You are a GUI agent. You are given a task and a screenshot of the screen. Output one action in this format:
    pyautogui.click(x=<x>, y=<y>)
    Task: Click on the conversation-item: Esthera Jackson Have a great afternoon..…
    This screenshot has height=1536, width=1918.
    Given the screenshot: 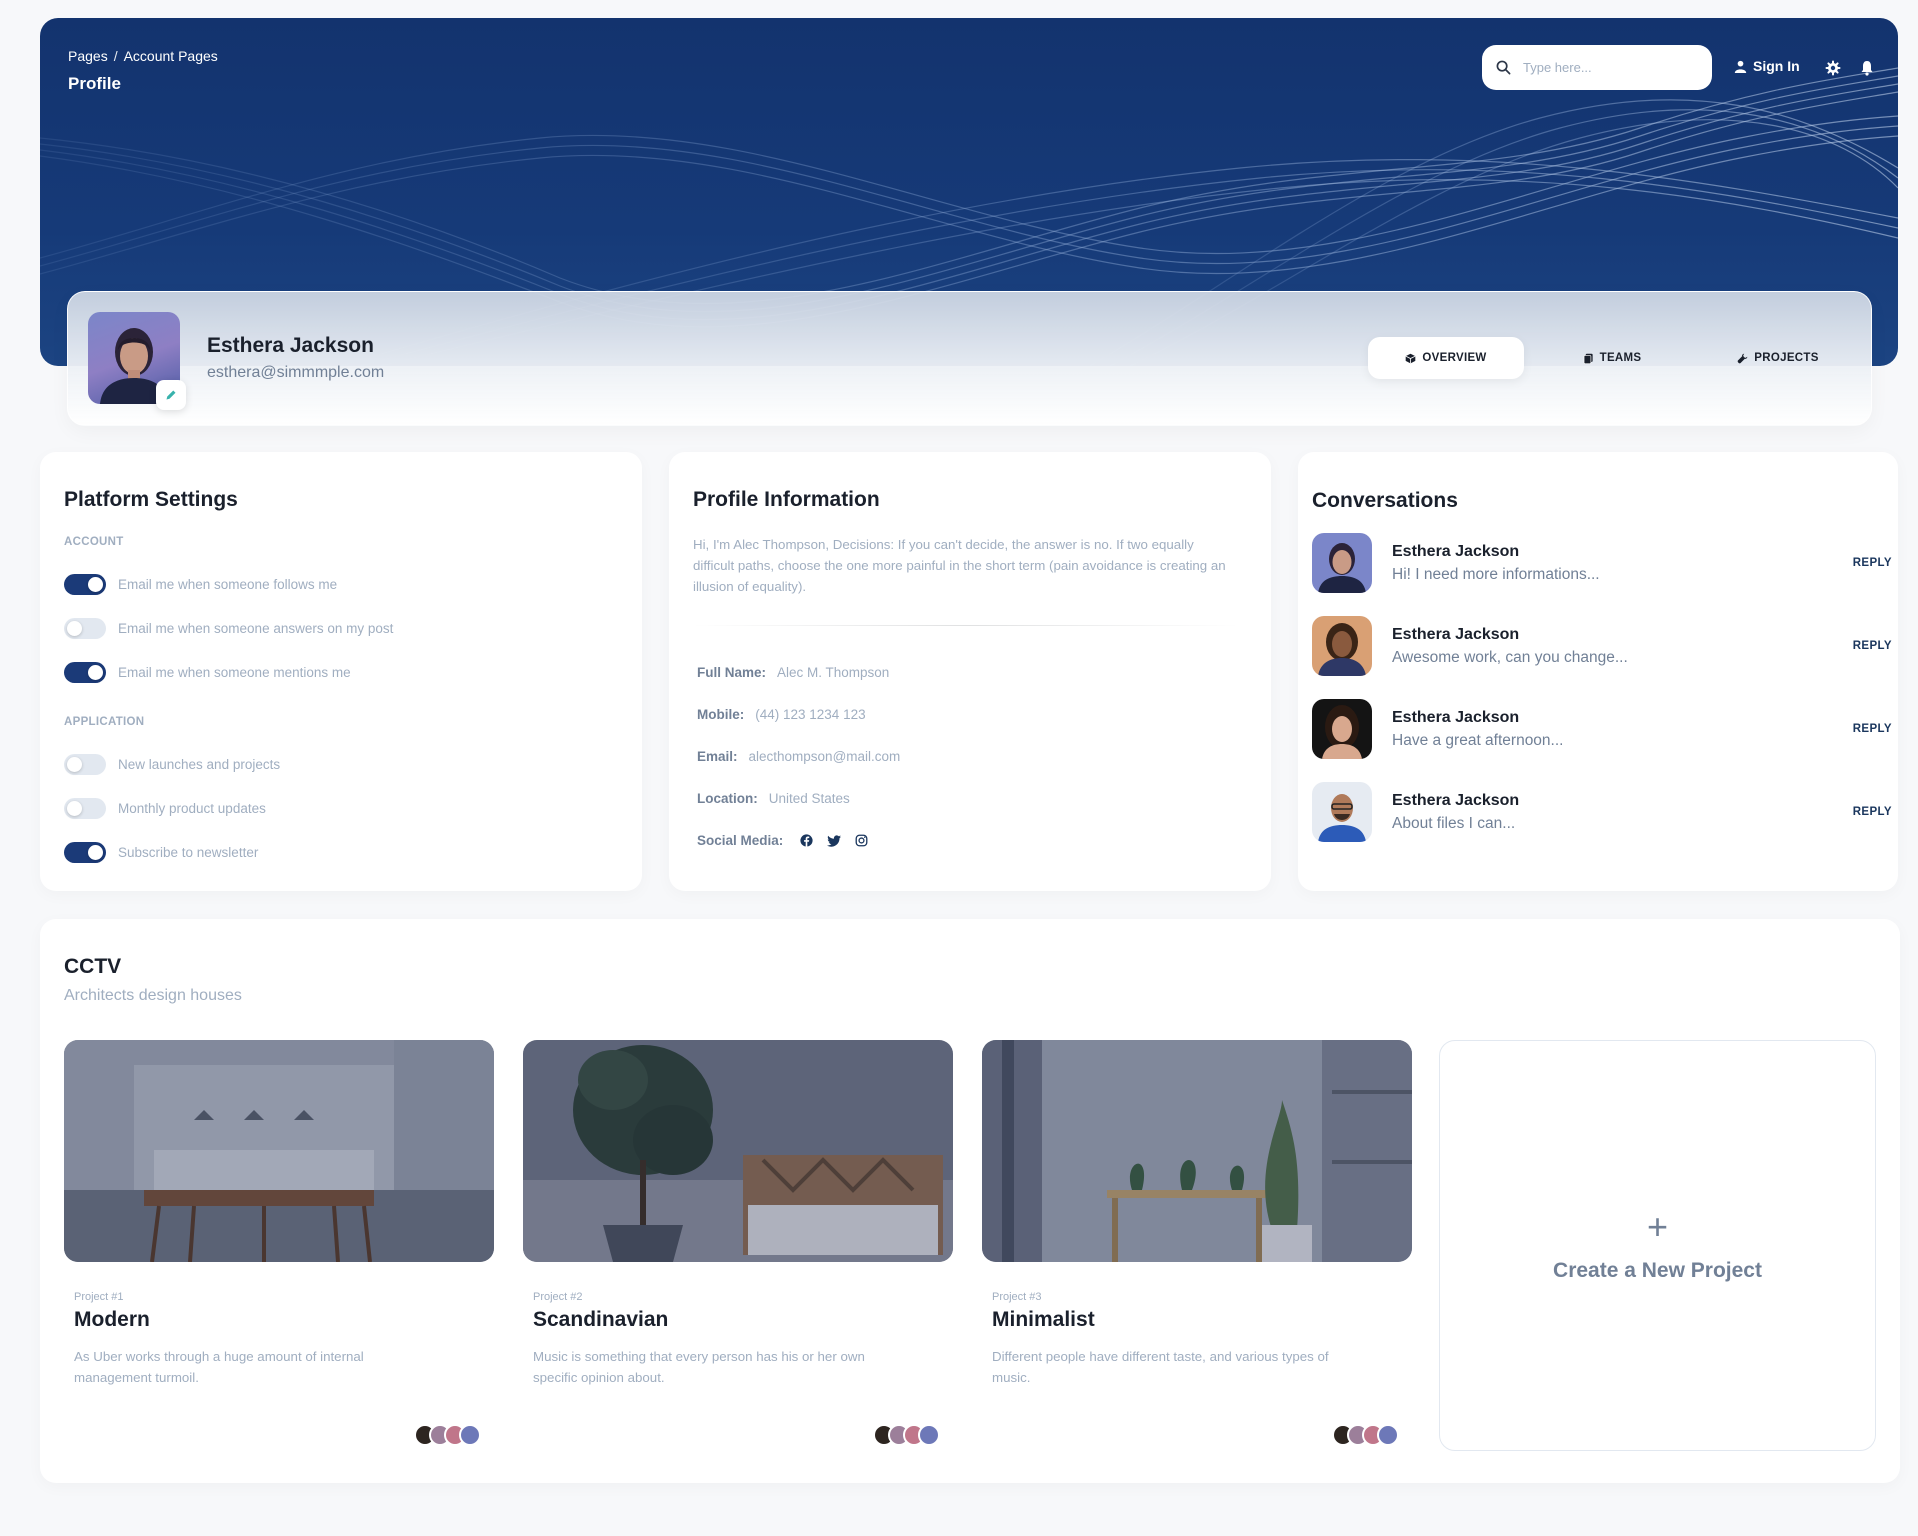 What is the action you would take?
    pyautogui.click(x=1602, y=730)
    